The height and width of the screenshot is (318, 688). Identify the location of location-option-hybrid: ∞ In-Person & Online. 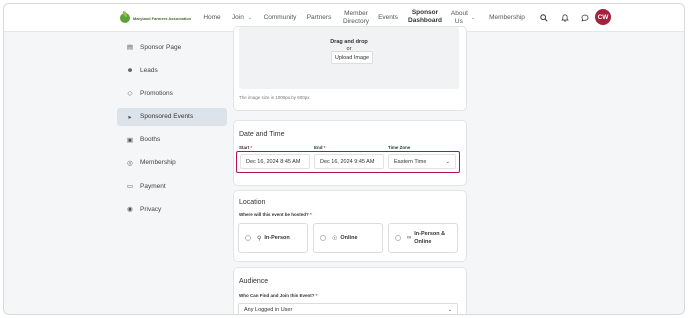
(423, 238).